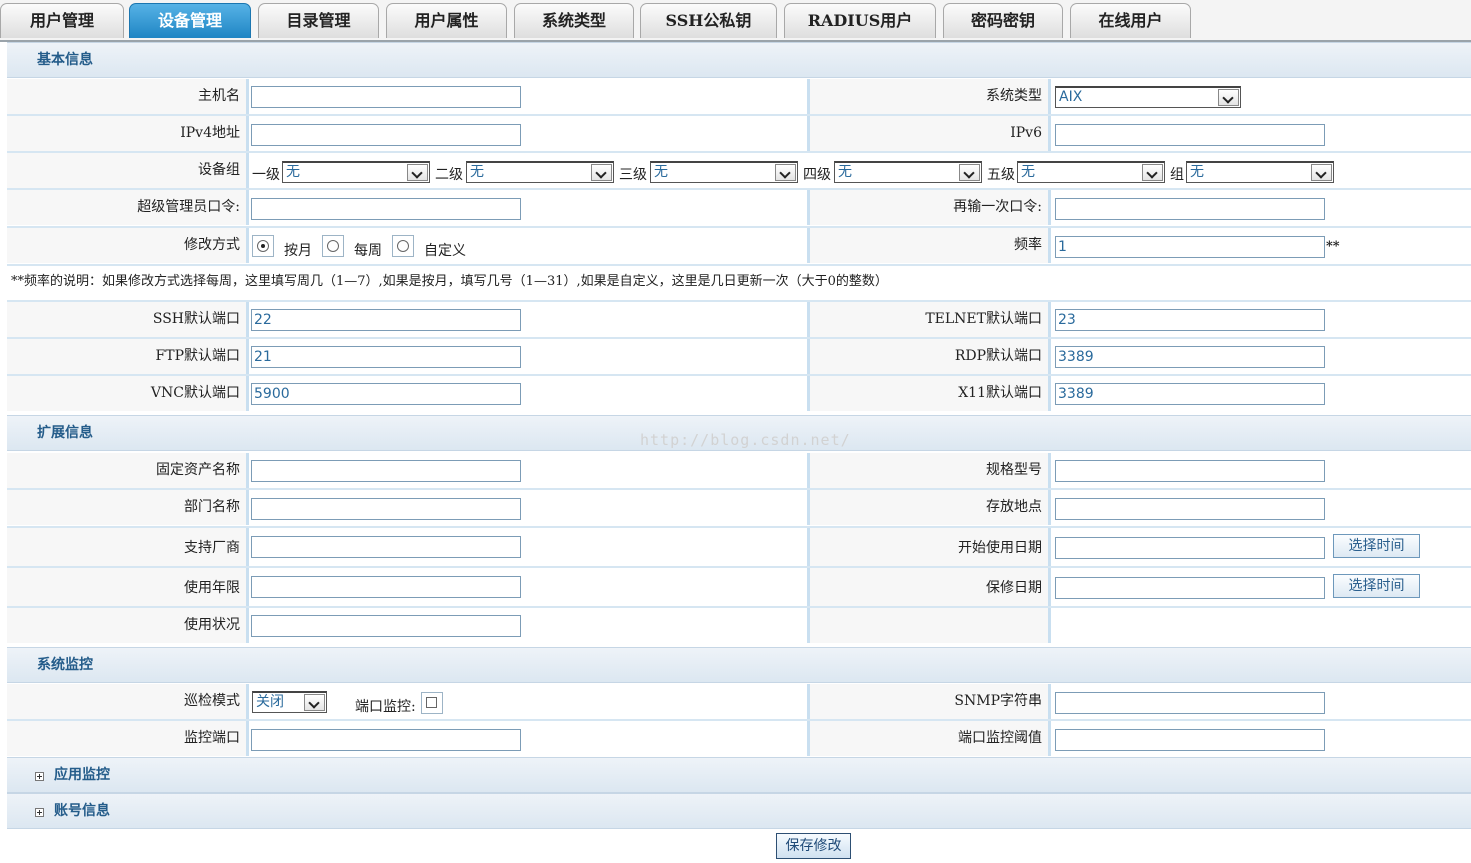 This screenshot has height=863, width=1471. I want to click on section-title: 扩展信息, so click(65, 433).